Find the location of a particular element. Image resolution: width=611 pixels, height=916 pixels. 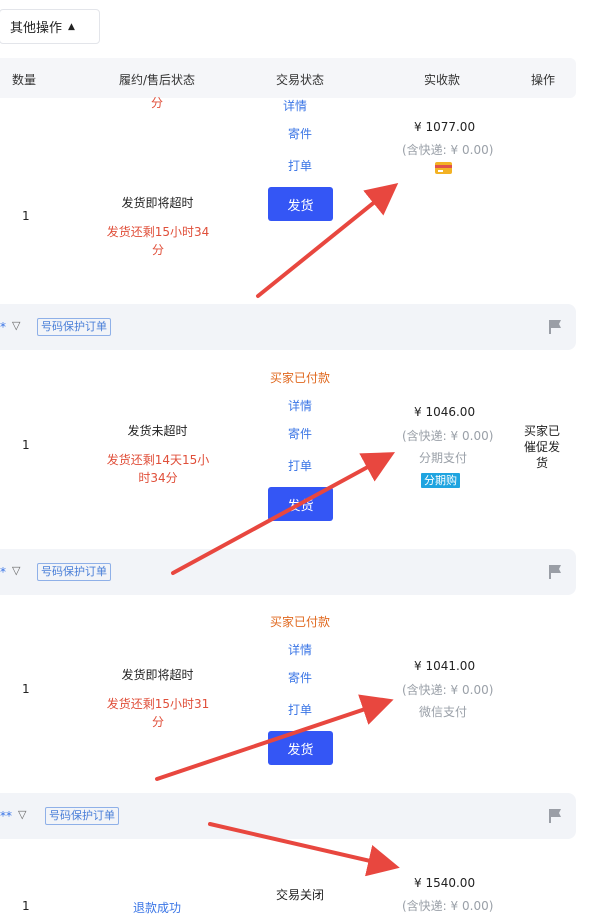

order-1-ship-button: 发货 is located at coordinates (300, 204).